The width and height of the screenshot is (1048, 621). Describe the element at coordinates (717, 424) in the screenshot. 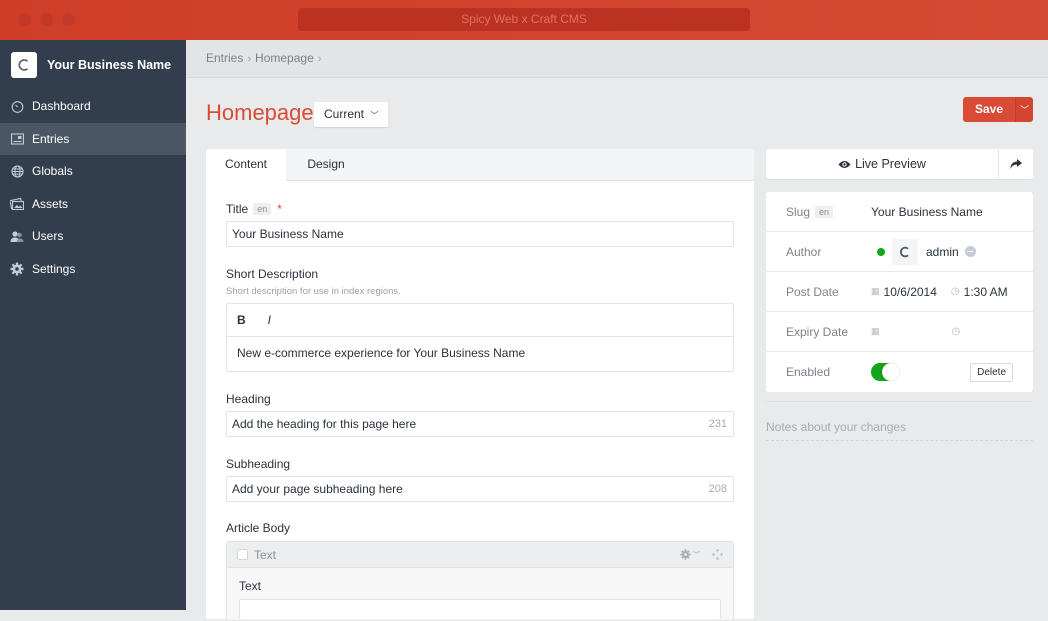

I see `char-counter: 231` at that location.